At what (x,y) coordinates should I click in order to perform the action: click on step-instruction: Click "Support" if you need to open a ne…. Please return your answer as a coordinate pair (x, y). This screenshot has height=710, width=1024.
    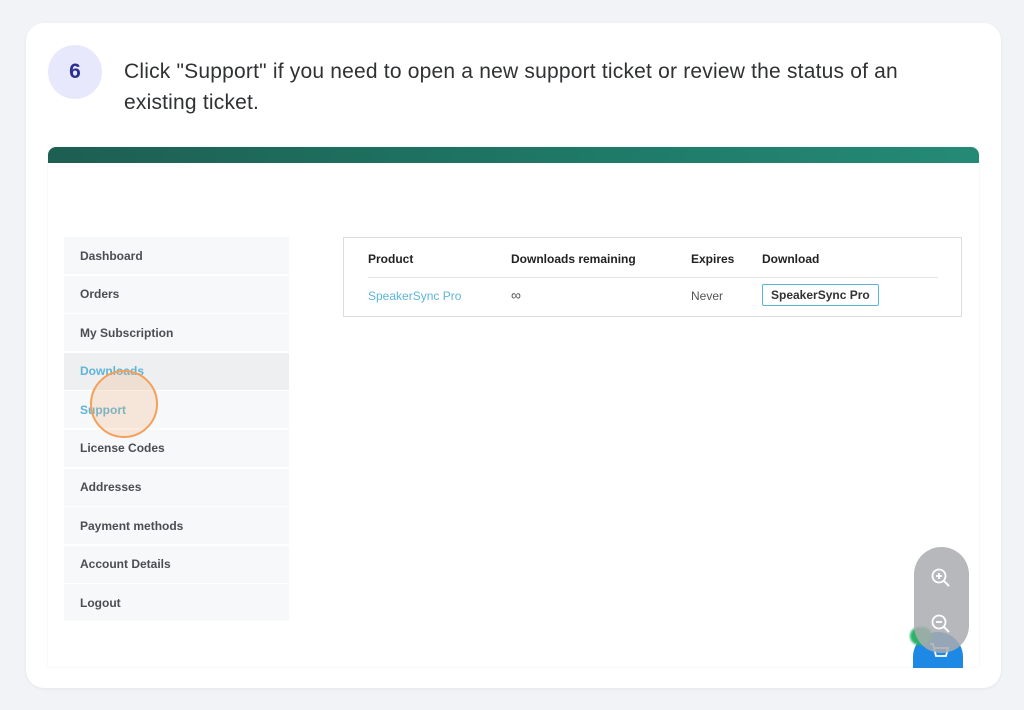
    Looking at the image, I should click on (511, 87).